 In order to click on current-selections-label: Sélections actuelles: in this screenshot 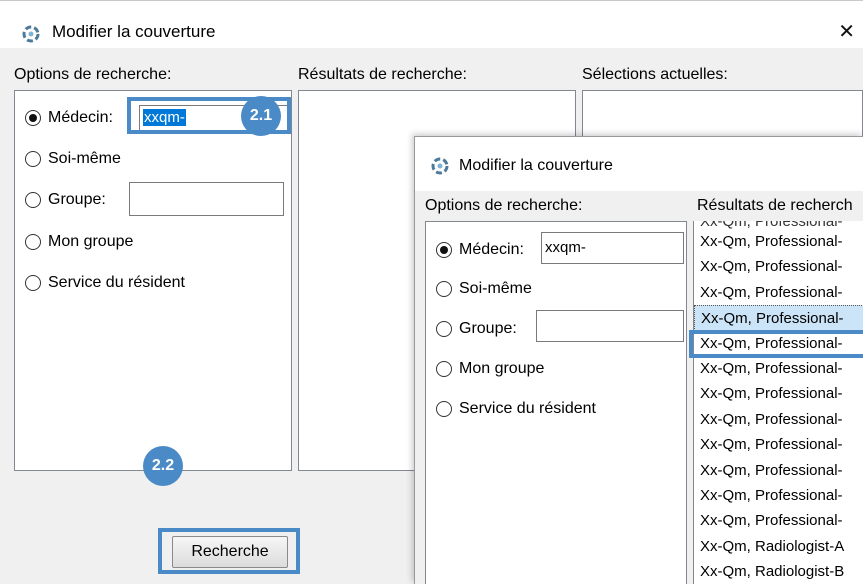, I will do `click(655, 74)`.